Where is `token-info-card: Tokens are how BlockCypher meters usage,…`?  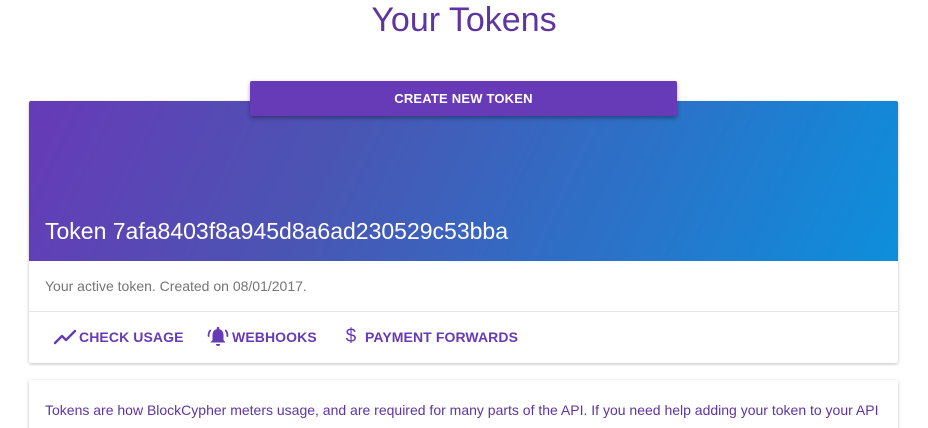
token-info-card: Tokens are how BlockCypher meters usage,… is located at coordinates (463, 404).